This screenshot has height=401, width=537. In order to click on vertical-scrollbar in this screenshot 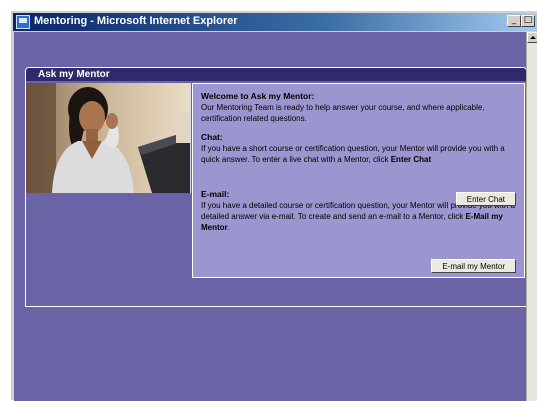, I will do `click(531, 216)`.